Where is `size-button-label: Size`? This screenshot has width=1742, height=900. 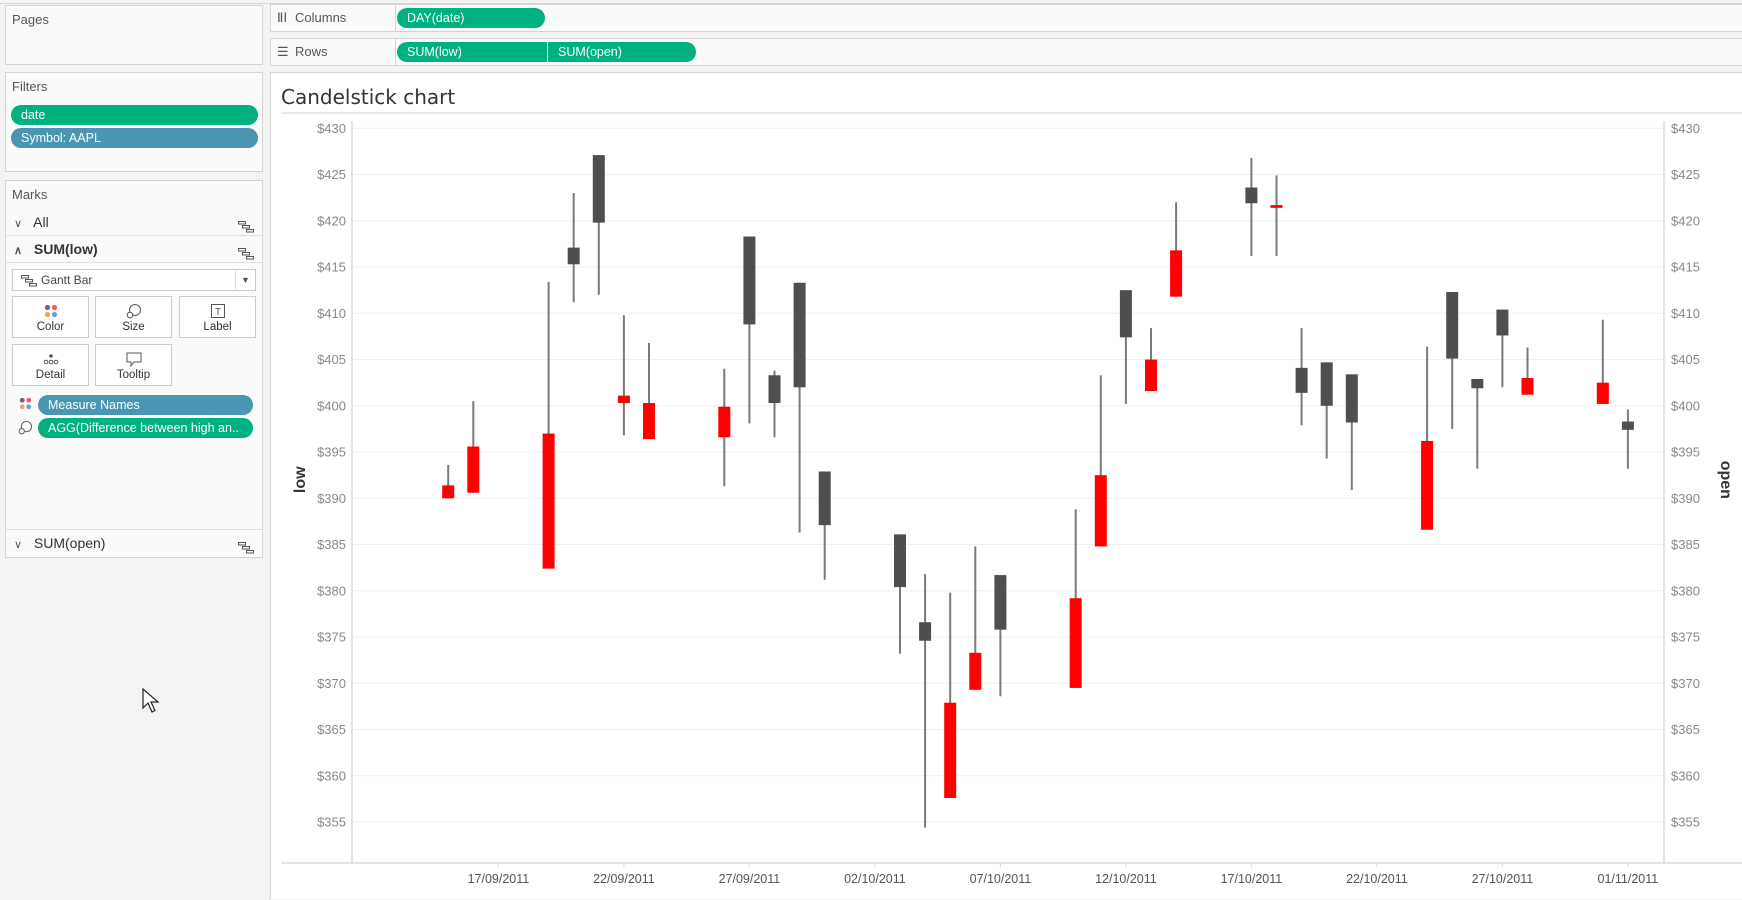 size-button-label: Size is located at coordinates (133, 327).